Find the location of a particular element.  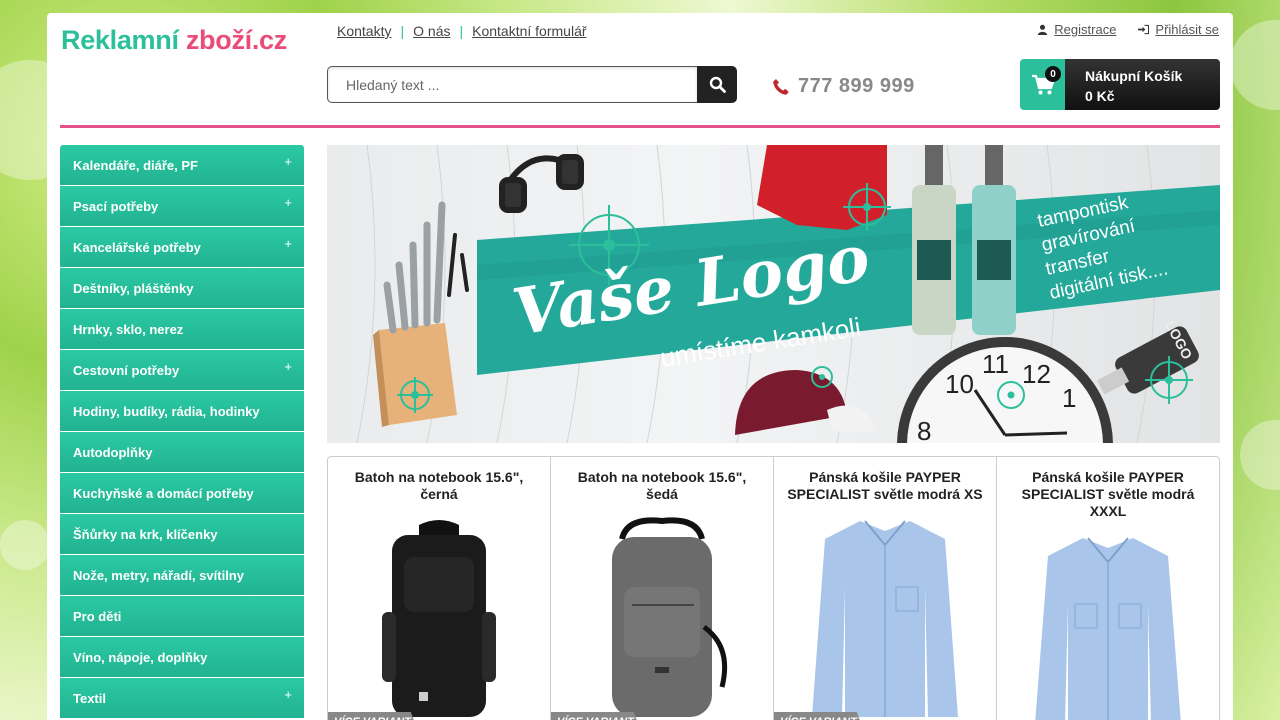

cart-total: 0 Kč is located at coordinates (1100, 96).